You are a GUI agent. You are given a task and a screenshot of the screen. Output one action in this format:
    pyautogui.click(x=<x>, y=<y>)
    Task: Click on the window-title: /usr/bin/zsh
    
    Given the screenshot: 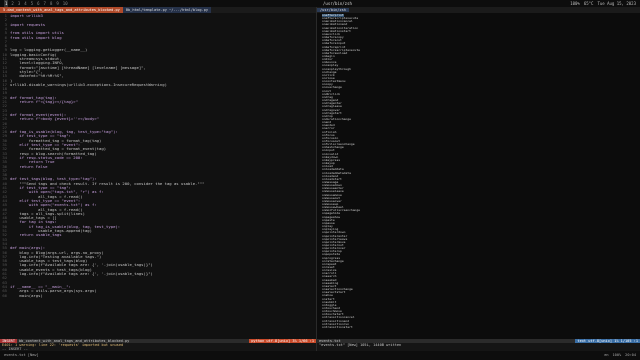 What is the action you would take?
    pyautogui.click(x=337, y=3)
    